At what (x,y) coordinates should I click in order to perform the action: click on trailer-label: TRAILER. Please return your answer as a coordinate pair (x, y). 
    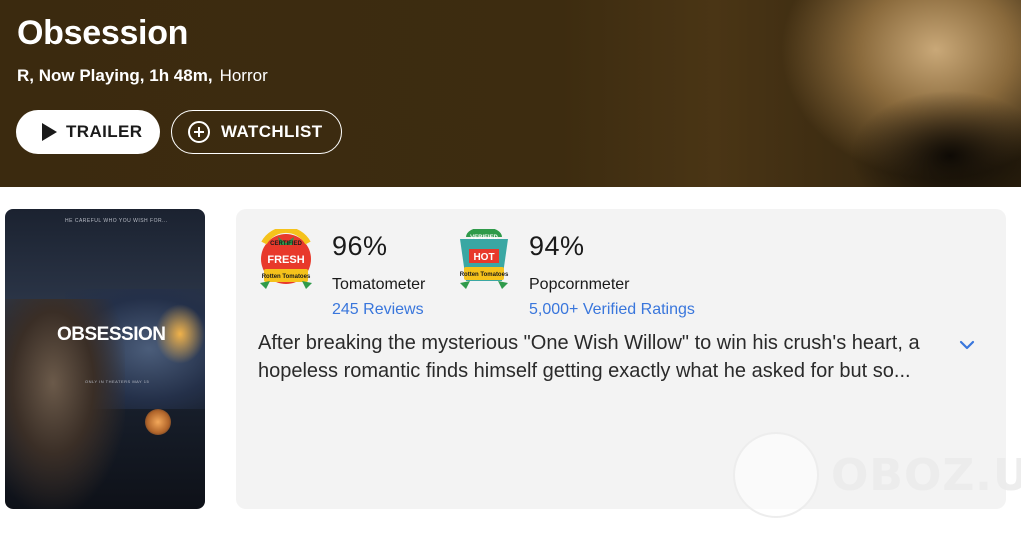
    Looking at the image, I should click on (104, 131).